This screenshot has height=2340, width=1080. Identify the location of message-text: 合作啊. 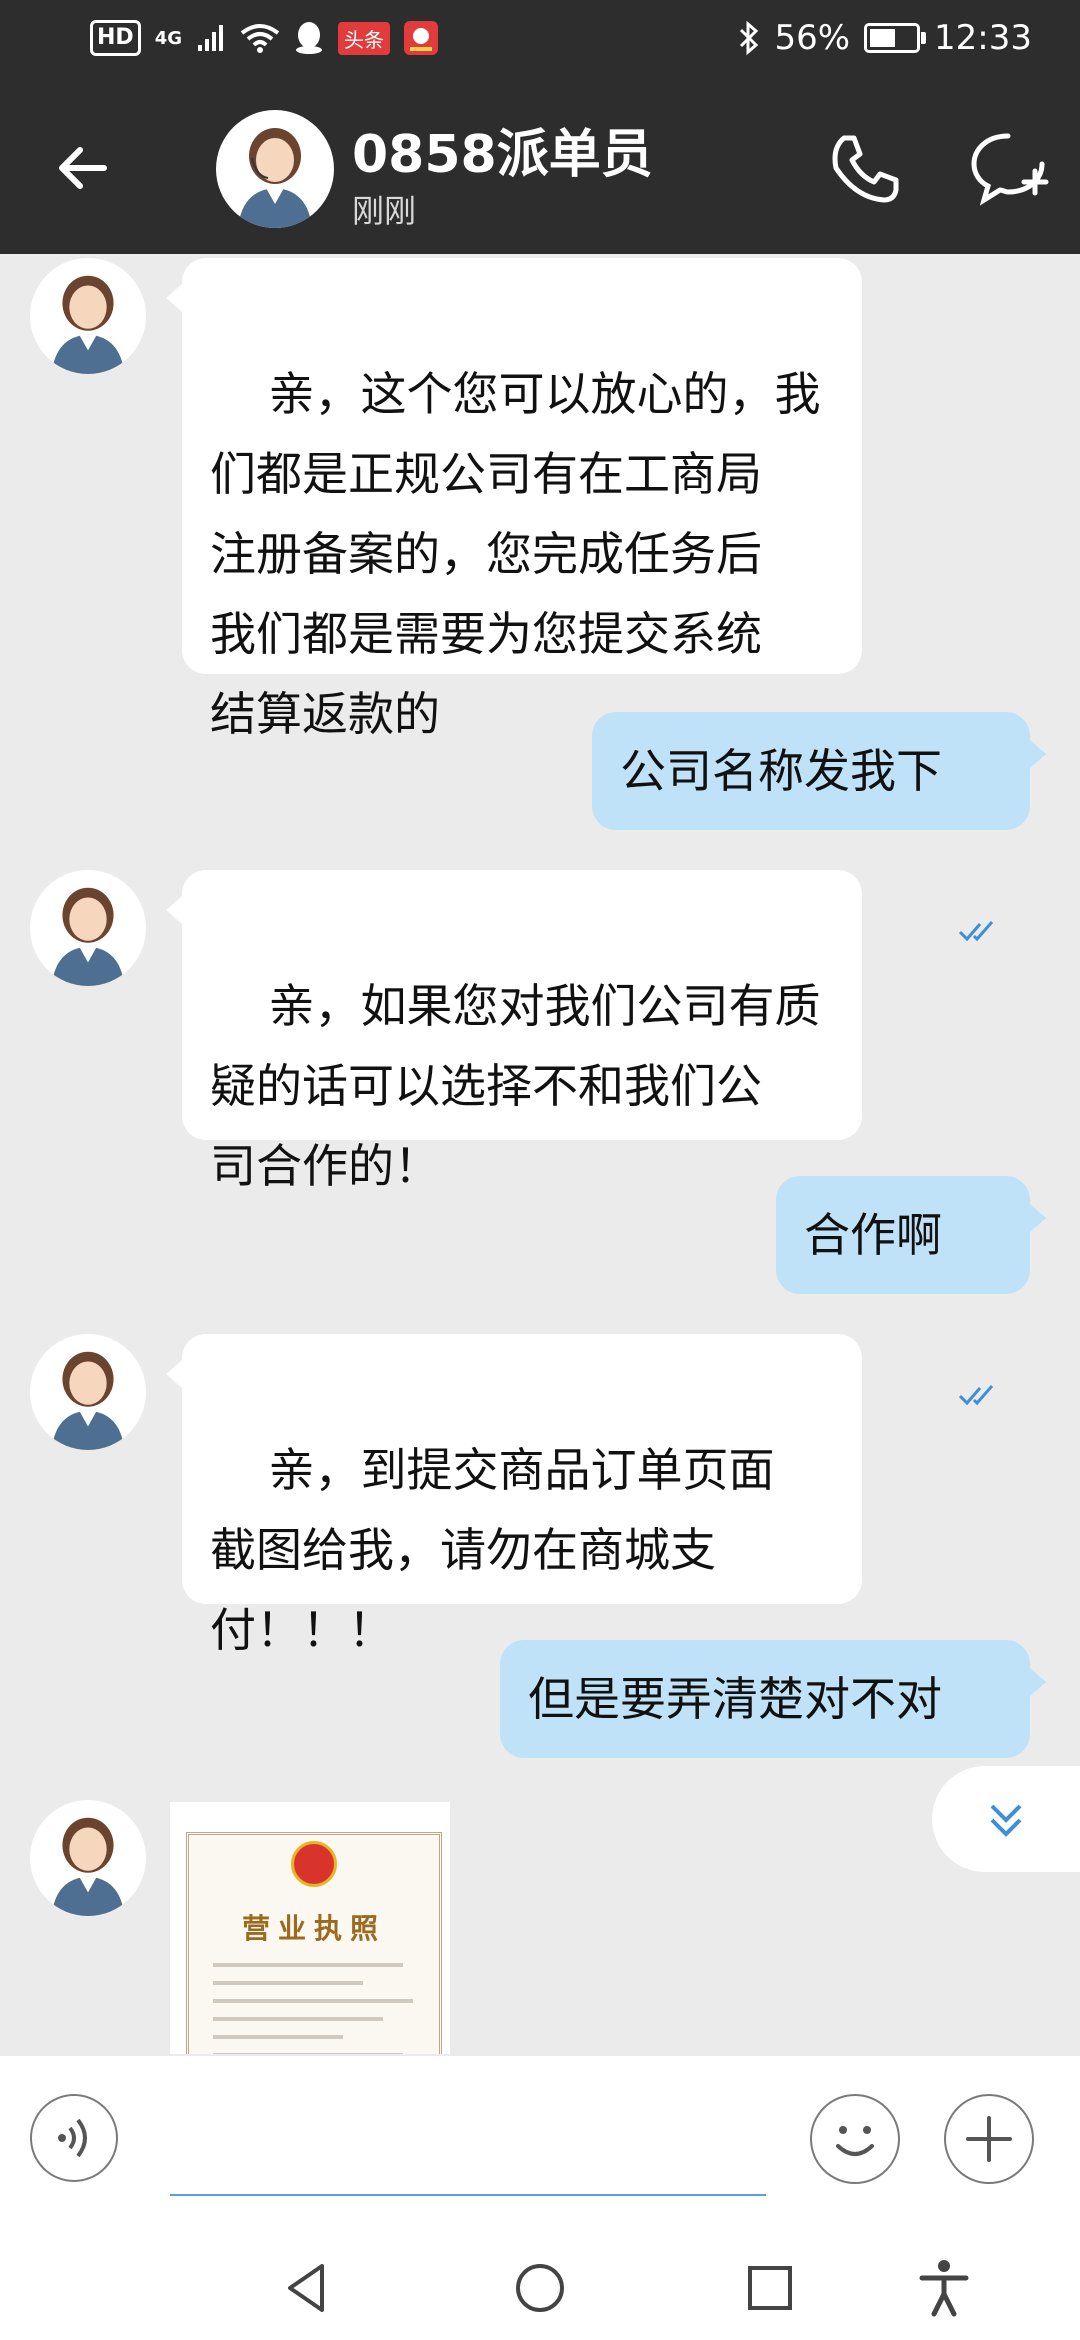
(873, 1235).